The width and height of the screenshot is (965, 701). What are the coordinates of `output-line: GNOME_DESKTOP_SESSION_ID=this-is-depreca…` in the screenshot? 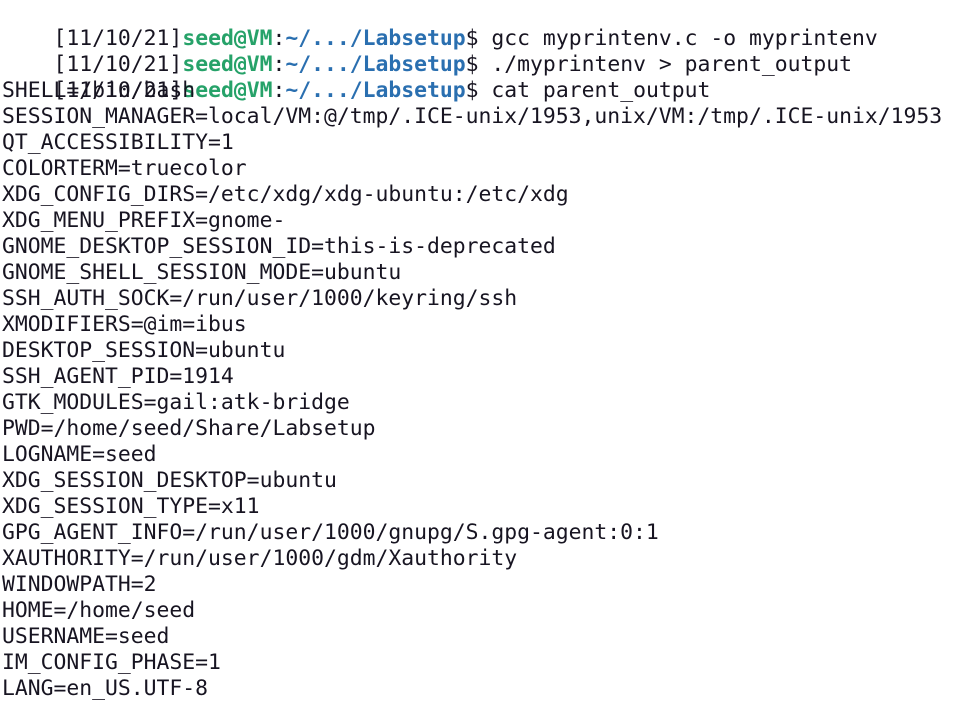 It's located at (279, 246).